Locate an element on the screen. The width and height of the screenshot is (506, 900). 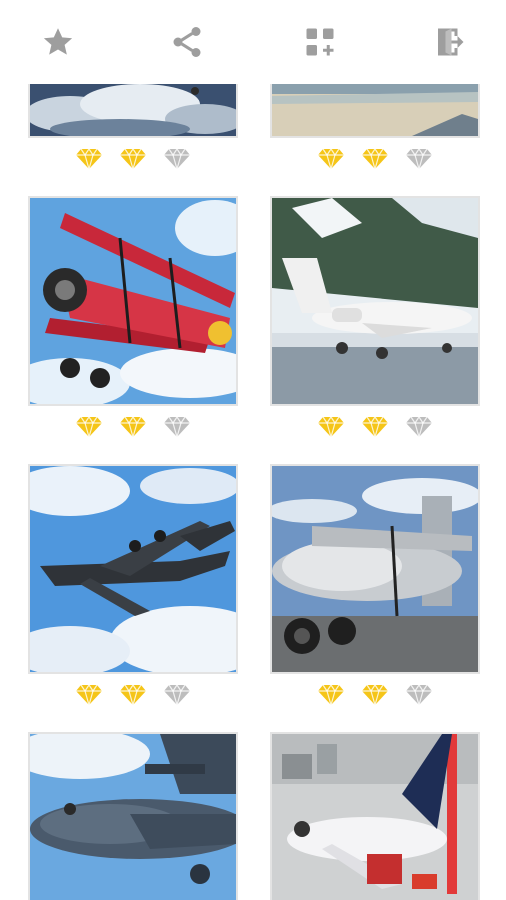
puzzle-tile-clouds is located at coordinates (133, 110).